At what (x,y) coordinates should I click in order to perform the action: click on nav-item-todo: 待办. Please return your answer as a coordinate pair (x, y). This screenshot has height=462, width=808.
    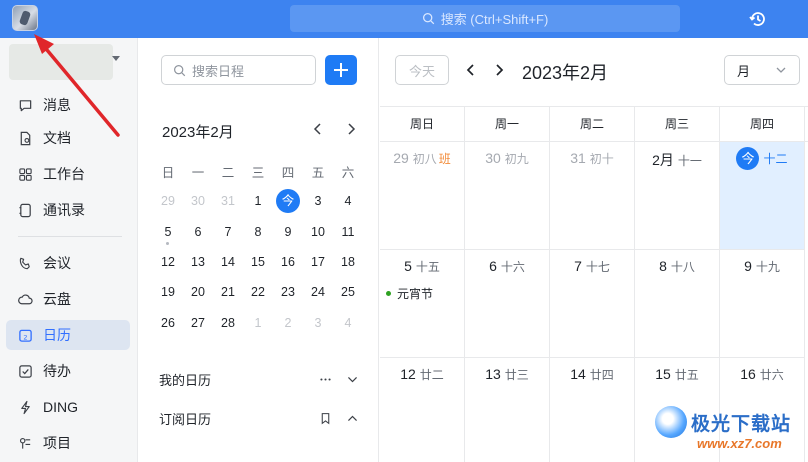
    Looking at the image, I should click on (68, 371).